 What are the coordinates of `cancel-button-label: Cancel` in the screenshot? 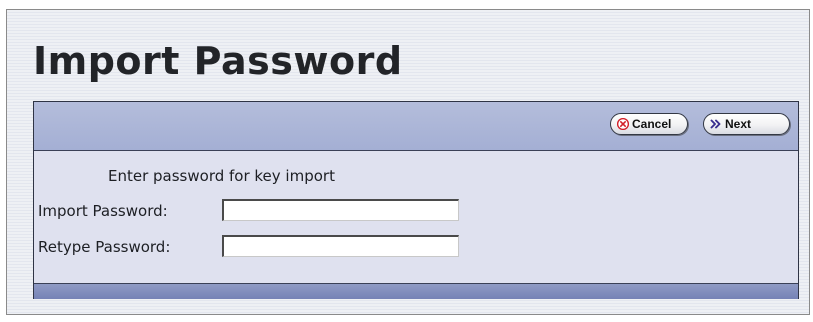 It's located at (652, 124).